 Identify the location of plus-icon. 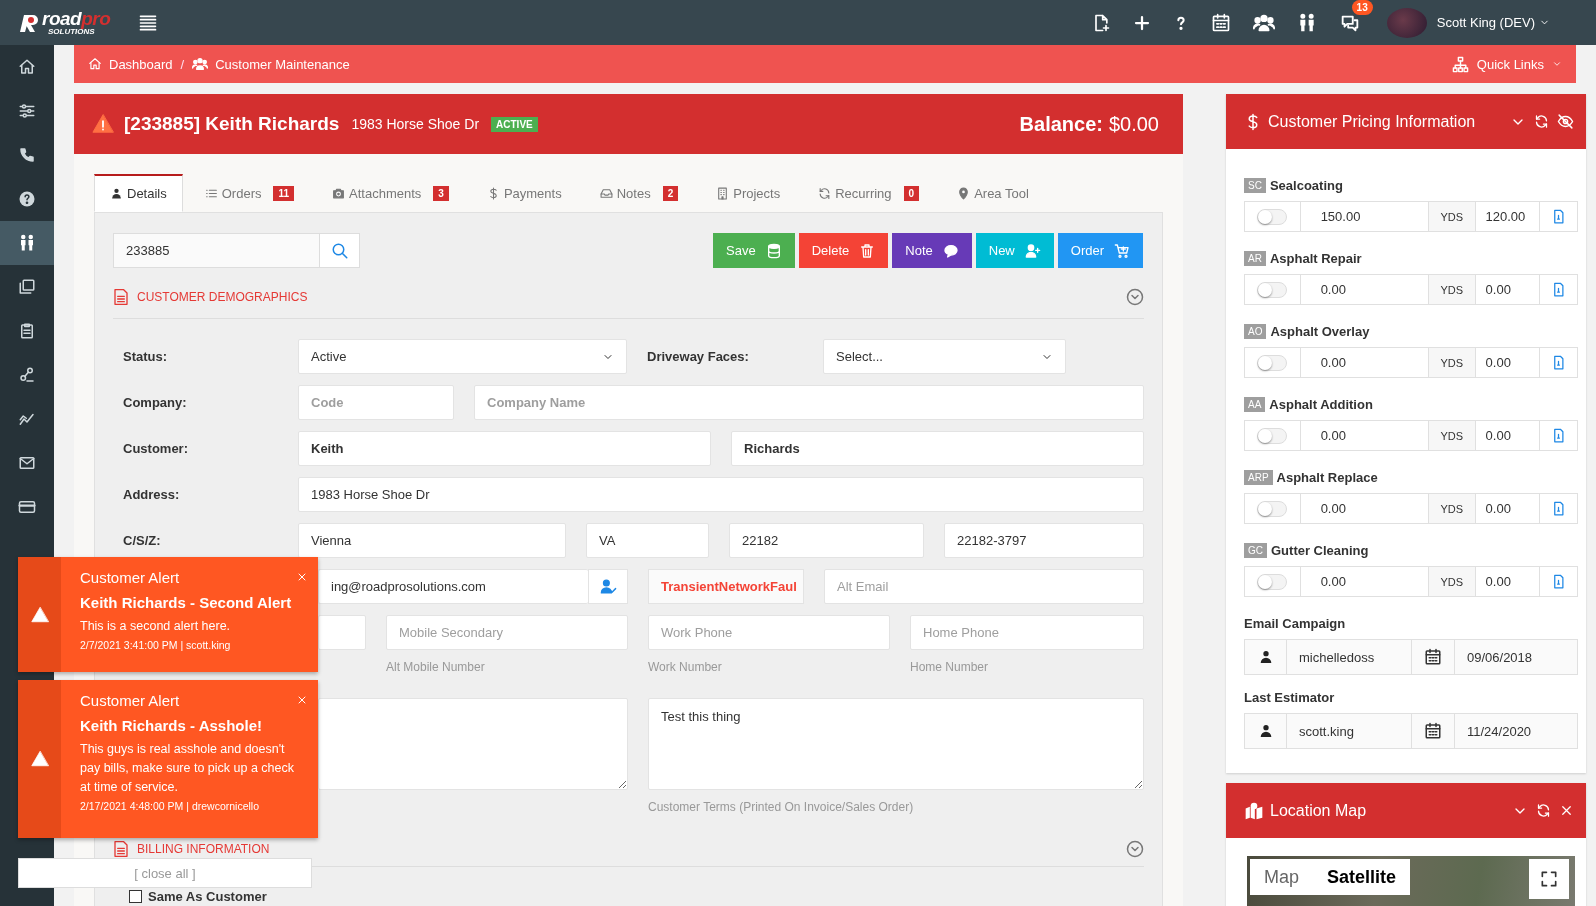
(1141, 22).